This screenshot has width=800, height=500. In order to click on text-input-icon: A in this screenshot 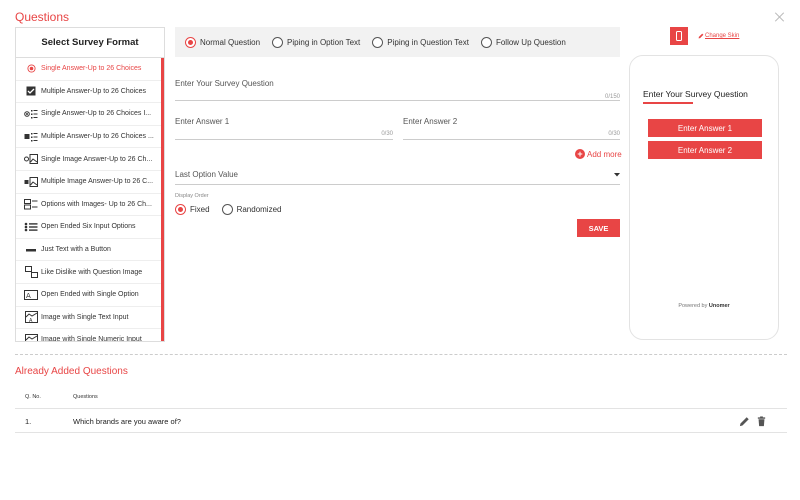, I will do `click(31, 294)`.